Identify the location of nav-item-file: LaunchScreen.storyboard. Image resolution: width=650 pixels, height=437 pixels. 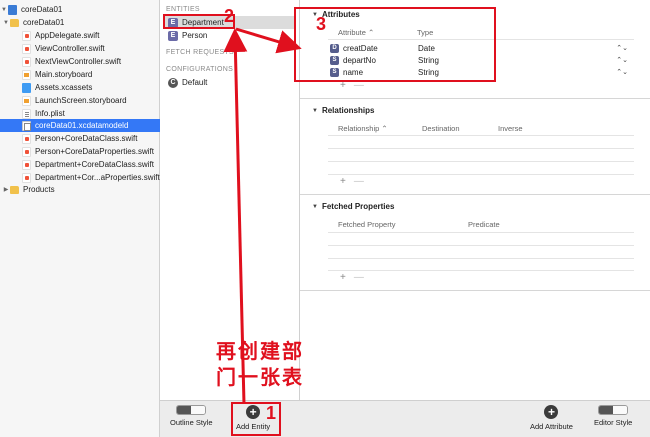
(80, 100).